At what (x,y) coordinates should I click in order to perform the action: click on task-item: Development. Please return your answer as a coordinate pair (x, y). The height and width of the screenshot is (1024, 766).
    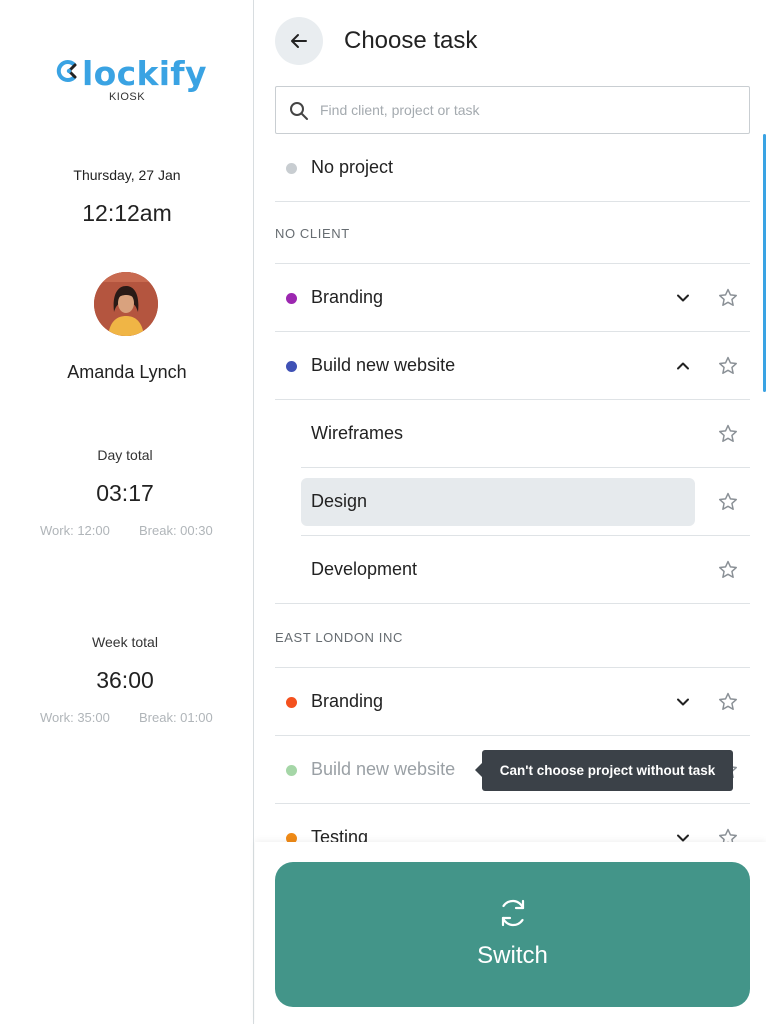
    Looking at the image, I should click on (512, 570).